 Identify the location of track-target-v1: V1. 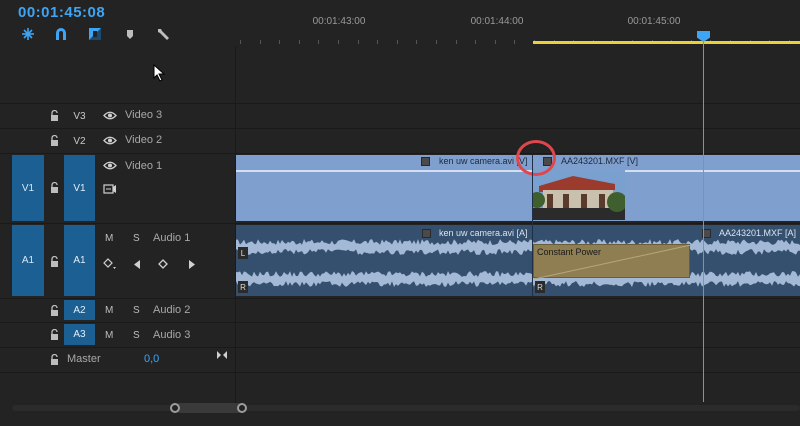
(79, 188).